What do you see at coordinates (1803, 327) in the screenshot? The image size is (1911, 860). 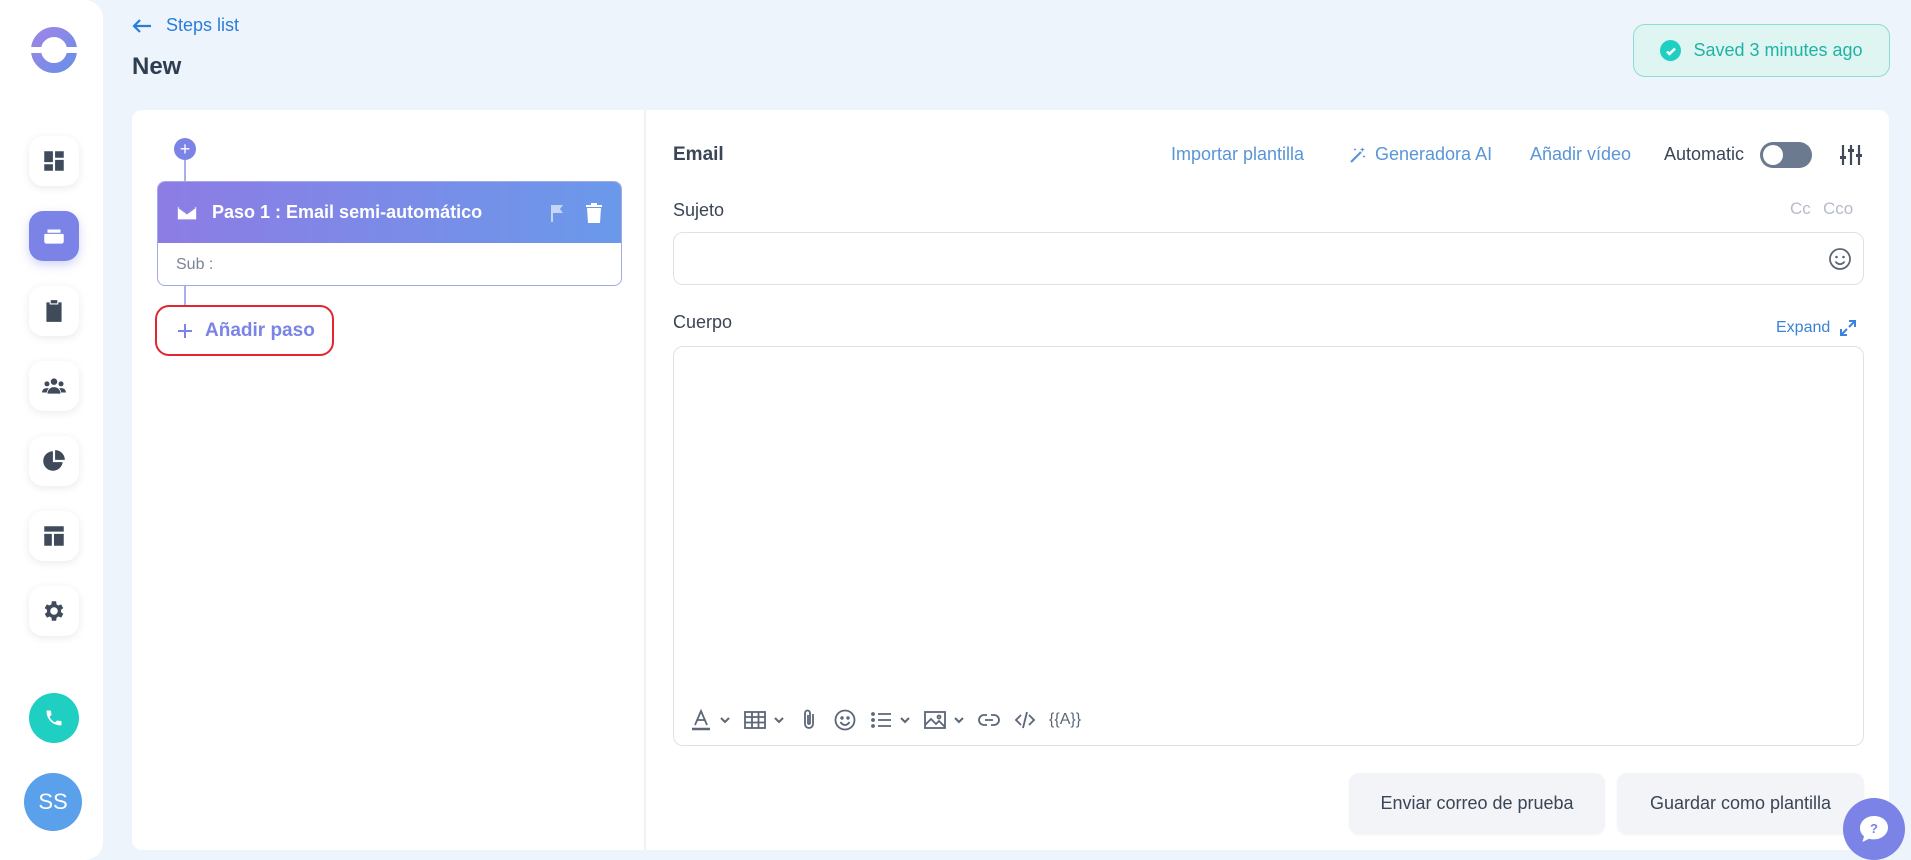 I see `expand-label: Expand` at bounding box center [1803, 327].